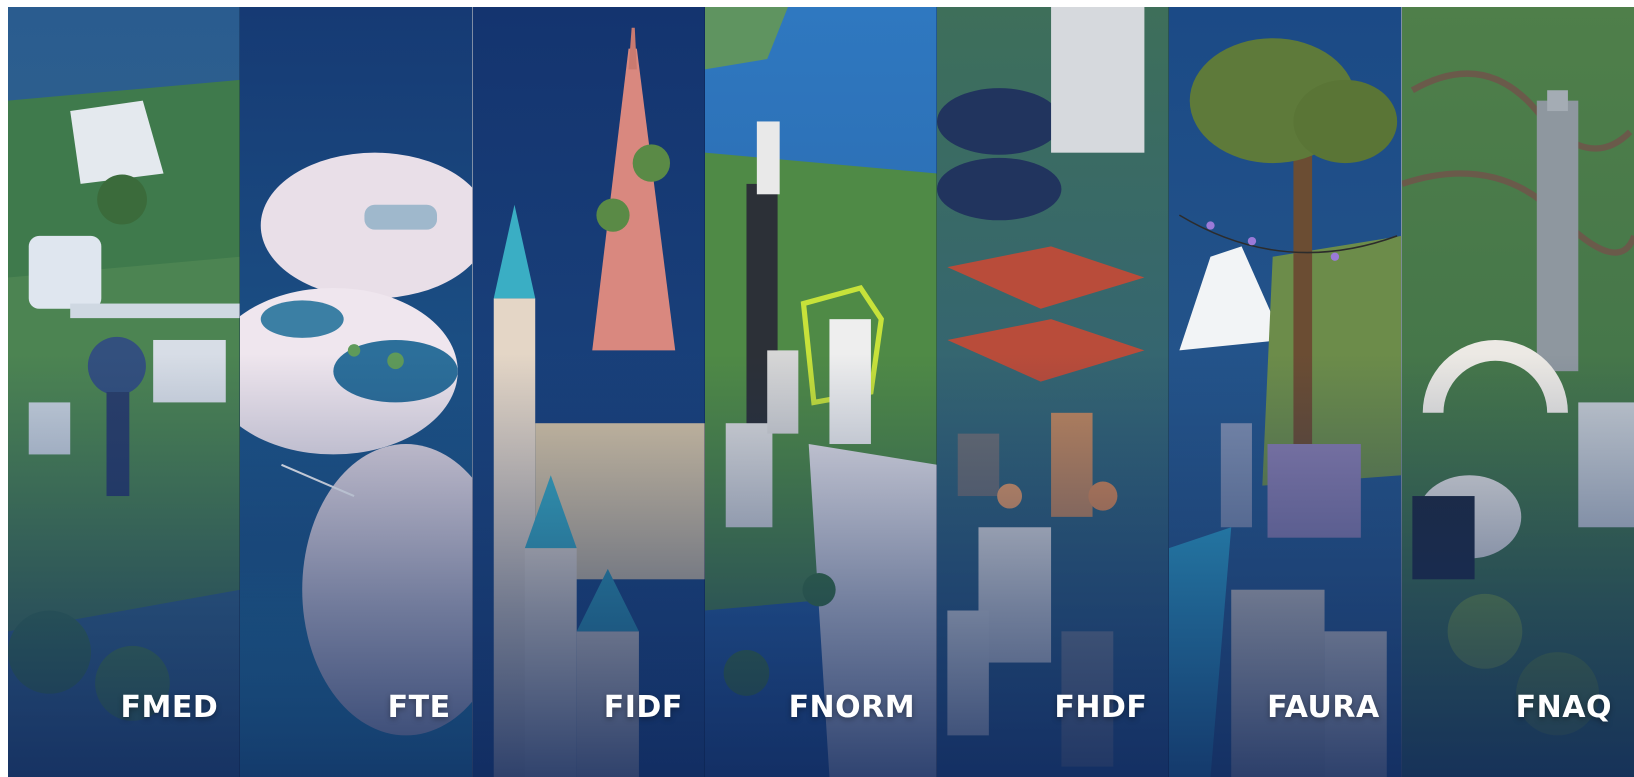  I want to click on panel-faura-illustration, so click(1285, 392).